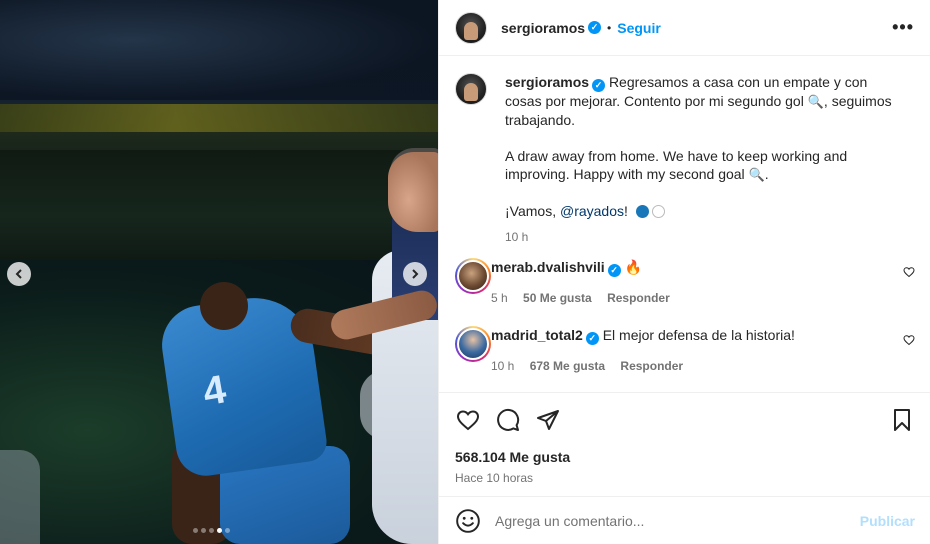 The image size is (930, 544). I want to click on author-username: sergioramos, so click(543, 28).